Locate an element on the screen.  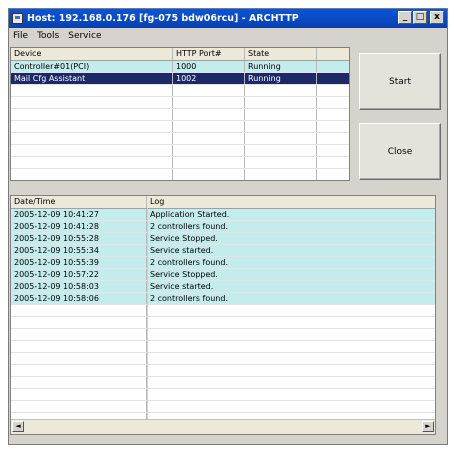
log-time: 2005-12-09 10:41:28 is located at coordinates (79, 226).